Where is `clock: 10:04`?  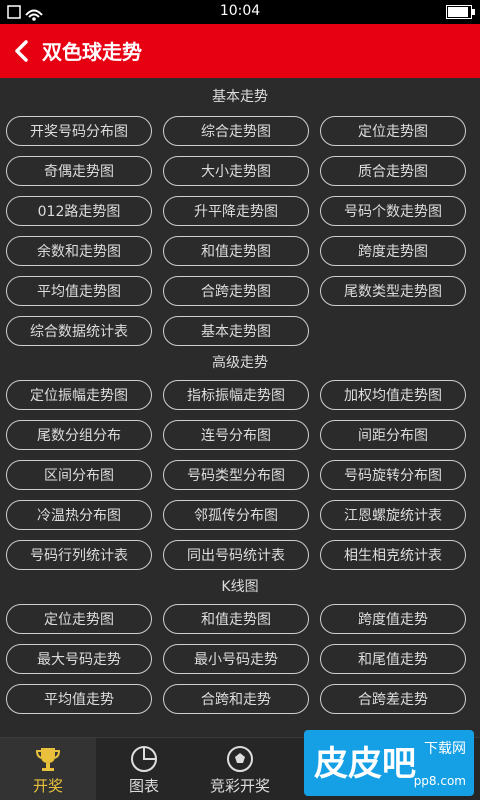
clock: 10:04 is located at coordinates (240, 11).